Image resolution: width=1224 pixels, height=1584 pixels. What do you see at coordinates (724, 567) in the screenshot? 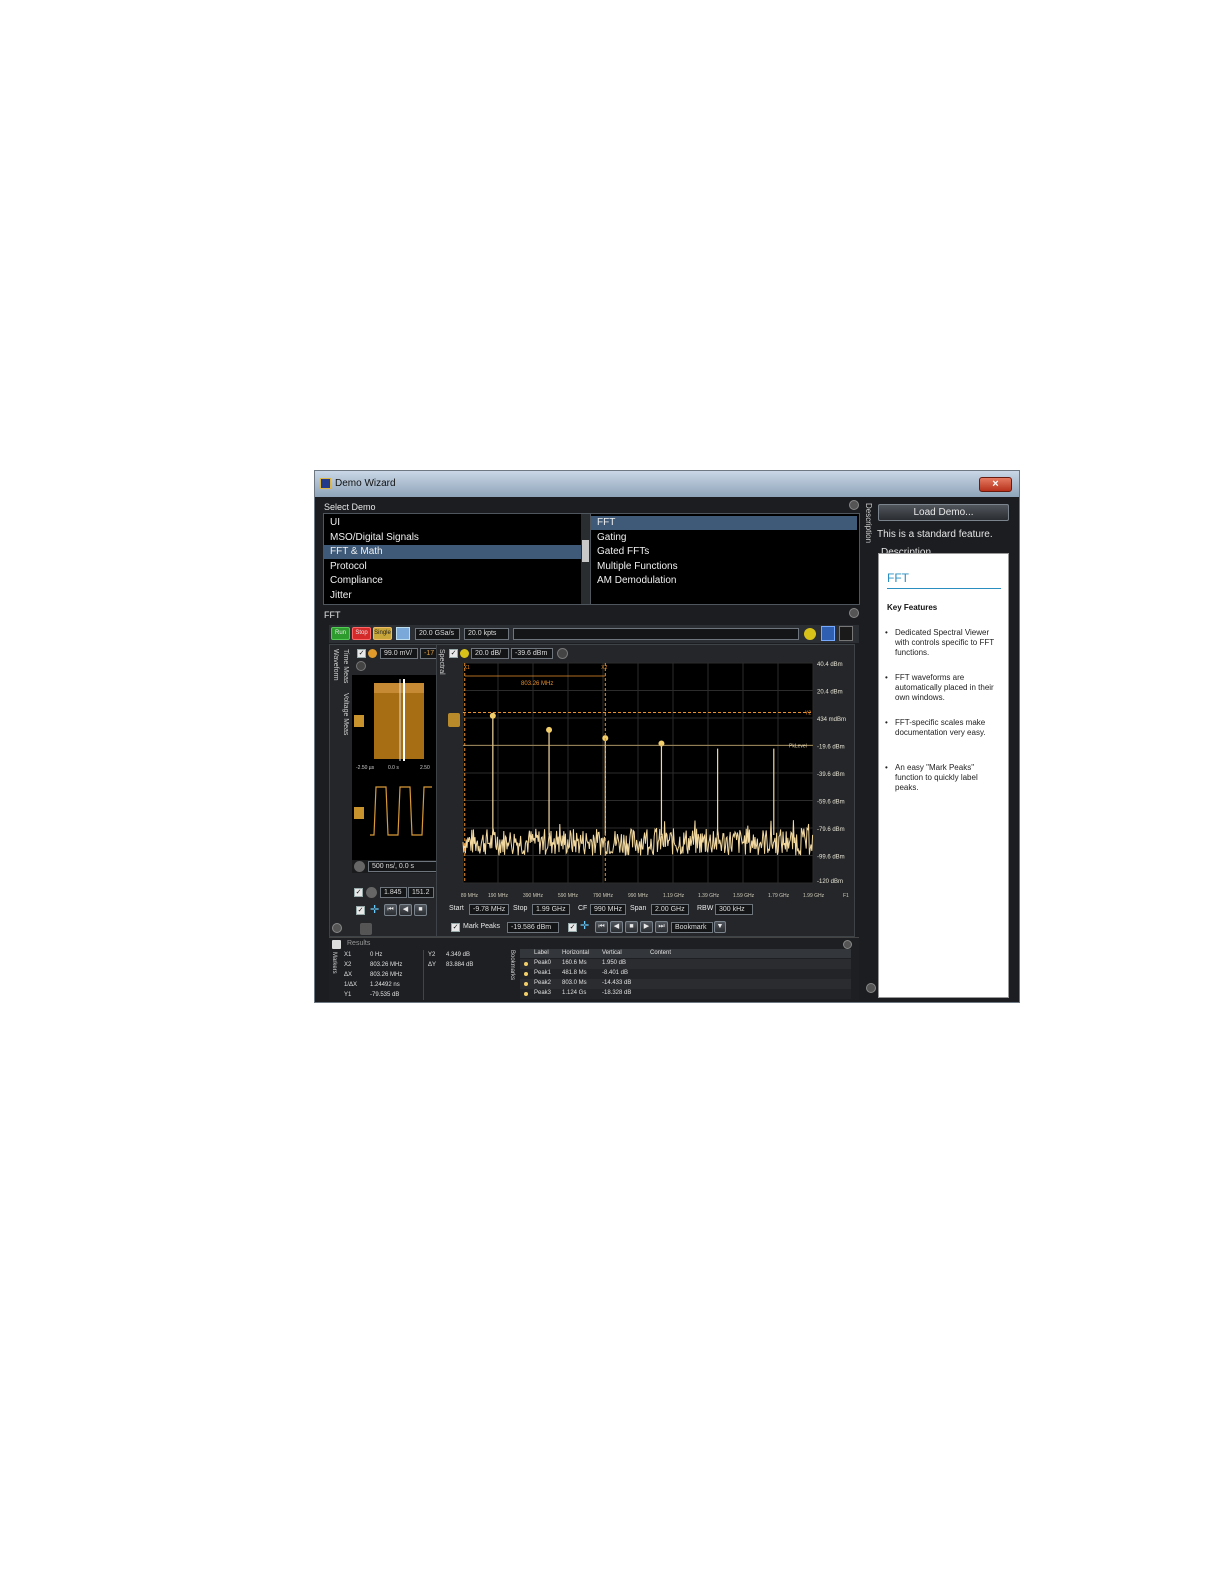
I see `demo-item: Multiple Functions` at bounding box center [724, 567].